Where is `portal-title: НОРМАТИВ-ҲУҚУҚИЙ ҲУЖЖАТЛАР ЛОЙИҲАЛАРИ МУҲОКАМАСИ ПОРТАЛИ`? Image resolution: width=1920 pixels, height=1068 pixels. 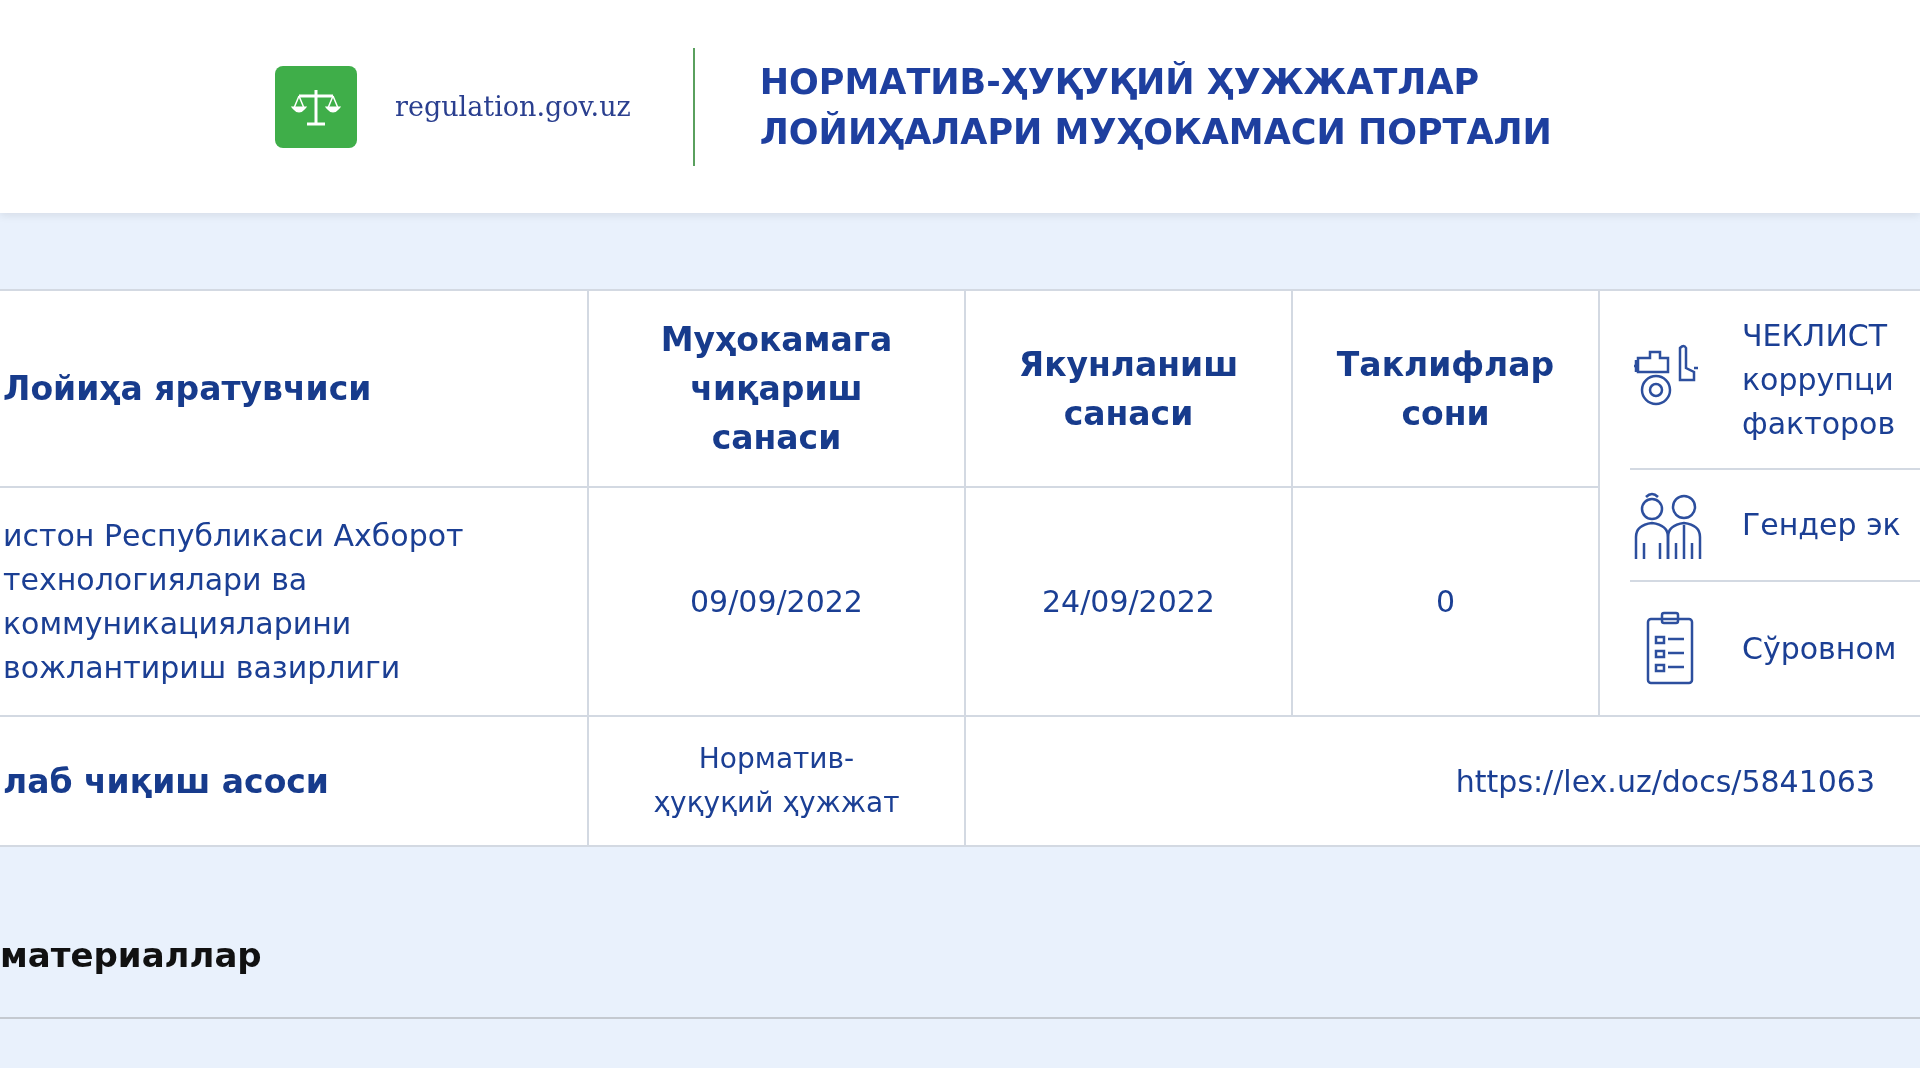
portal-title: НОРМАТИВ-ҲУҚУҚИЙ ҲУЖЖАТЛАР ЛОЙИҲАЛАРИ МУҲОКАМАСИ ПОРТАЛИ is located at coordinates (1155, 107).